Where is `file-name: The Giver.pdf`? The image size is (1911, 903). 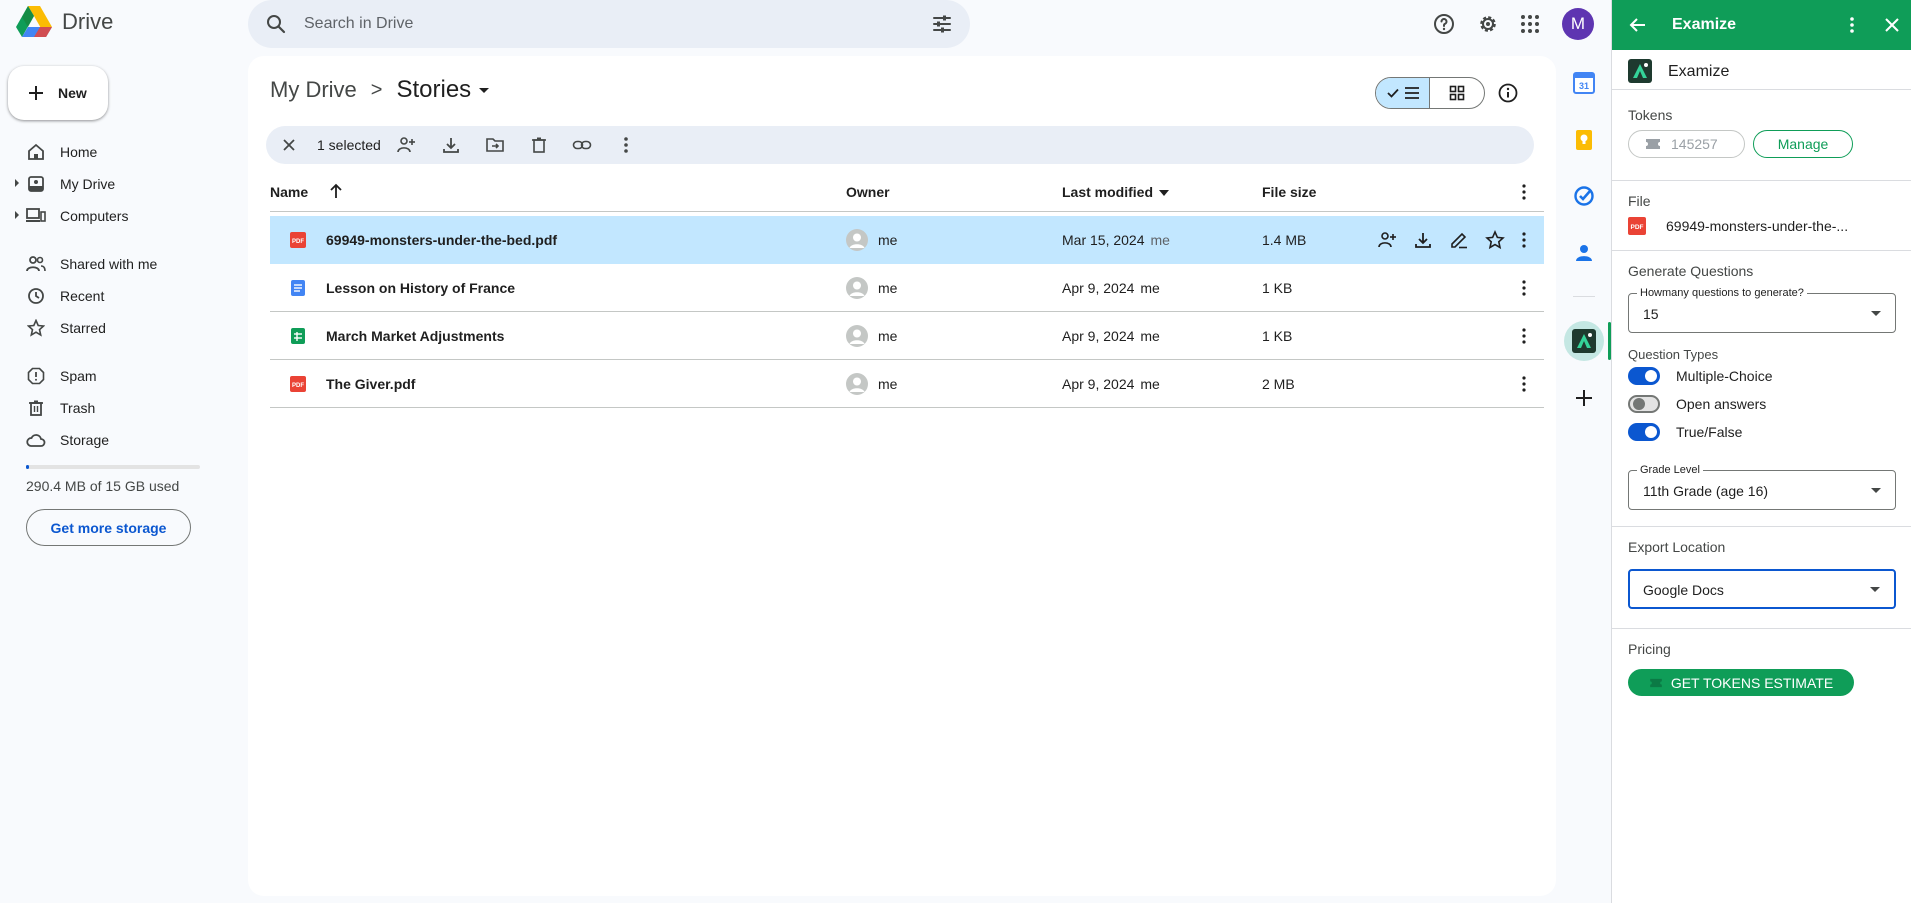 file-name: The Giver.pdf is located at coordinates (370, 384).